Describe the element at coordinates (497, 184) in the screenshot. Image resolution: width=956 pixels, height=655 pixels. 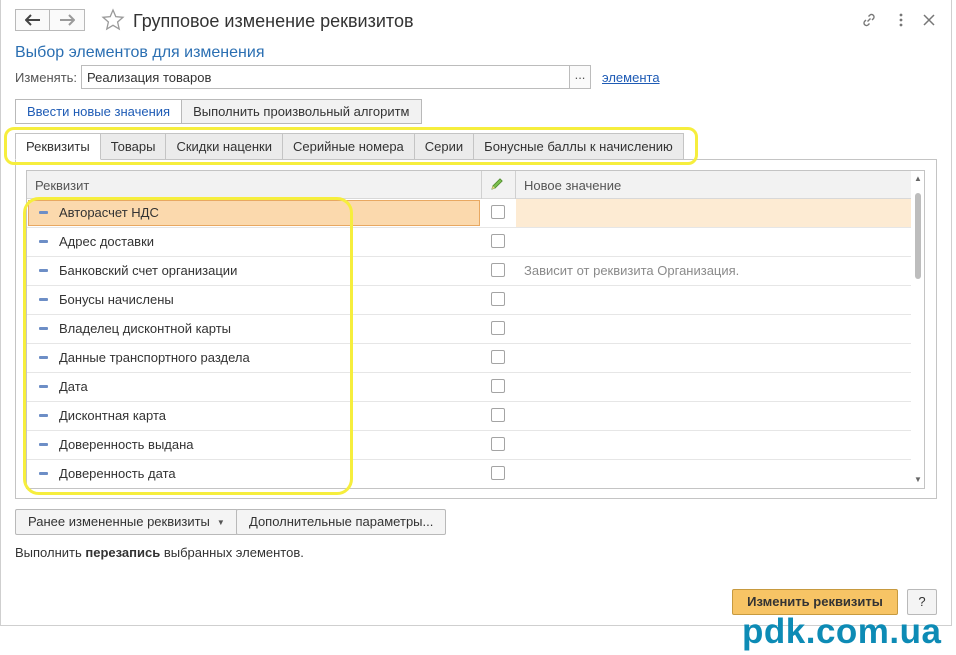
I see `pencil-icon` at that location.